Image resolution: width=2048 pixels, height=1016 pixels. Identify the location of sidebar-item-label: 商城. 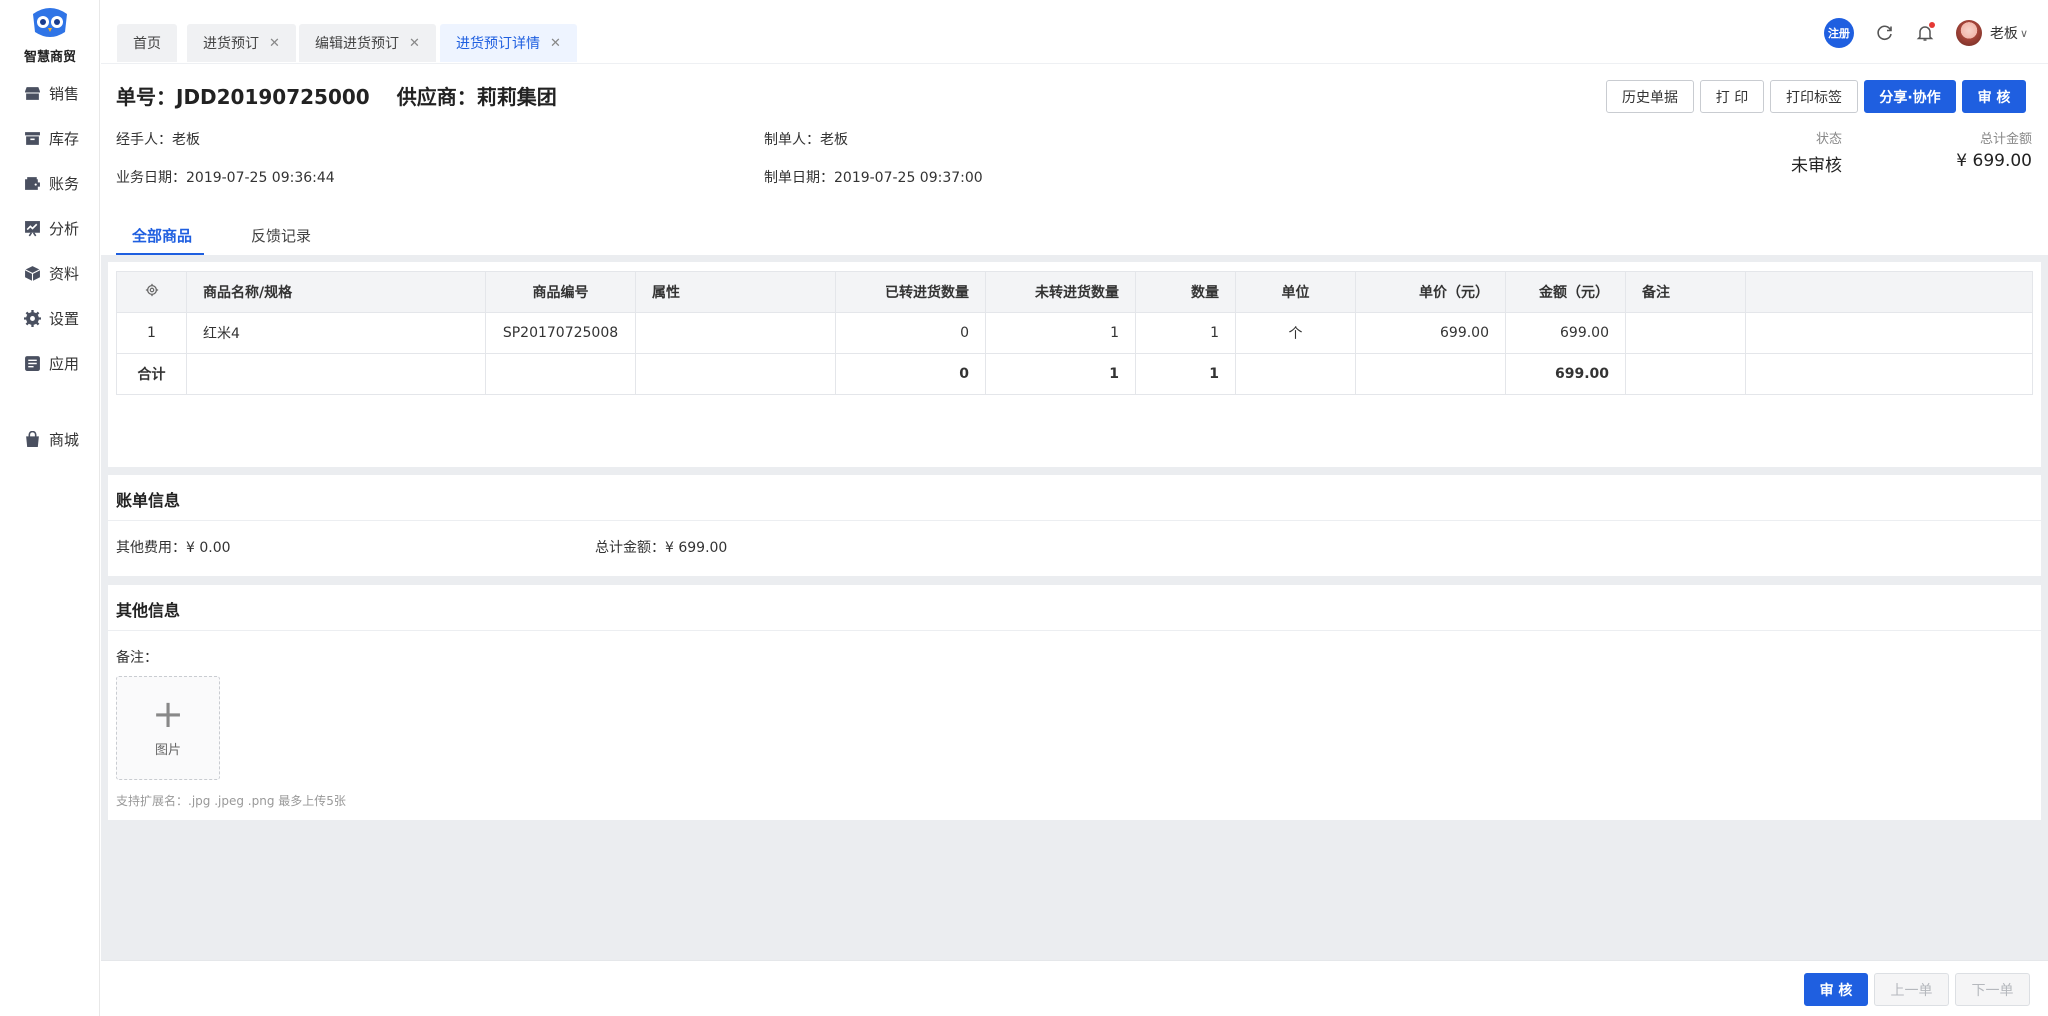
(64, 440).